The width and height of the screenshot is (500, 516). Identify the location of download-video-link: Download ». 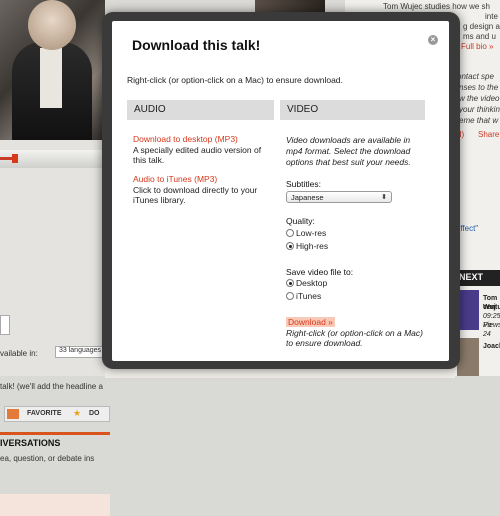
(310, 322).